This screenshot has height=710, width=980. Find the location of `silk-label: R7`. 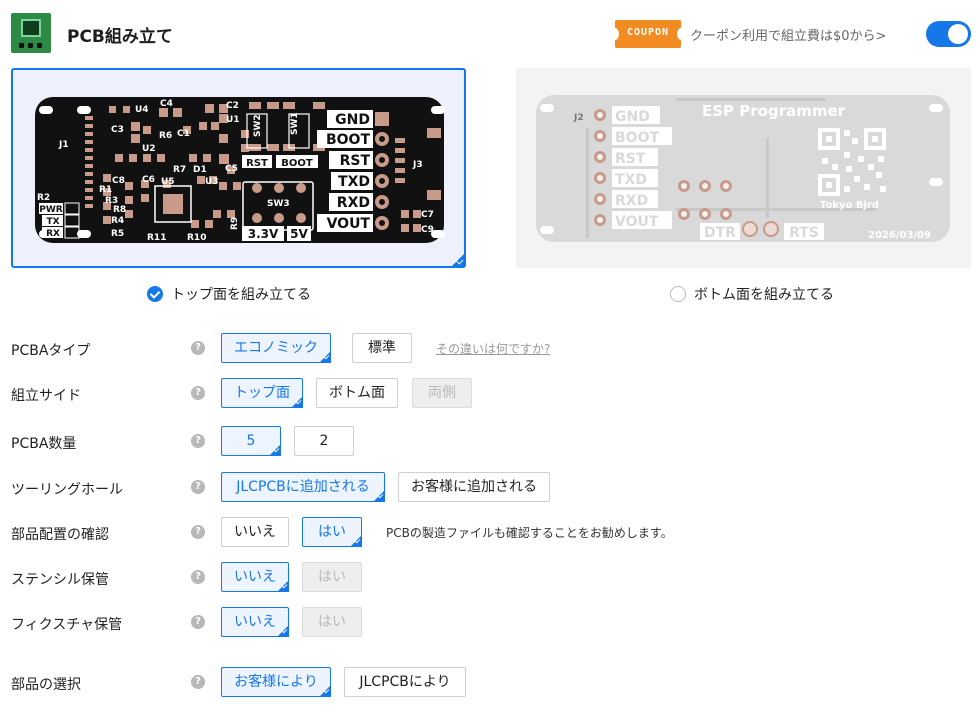

silk-label: R7 is located at coordinates (179, 170).